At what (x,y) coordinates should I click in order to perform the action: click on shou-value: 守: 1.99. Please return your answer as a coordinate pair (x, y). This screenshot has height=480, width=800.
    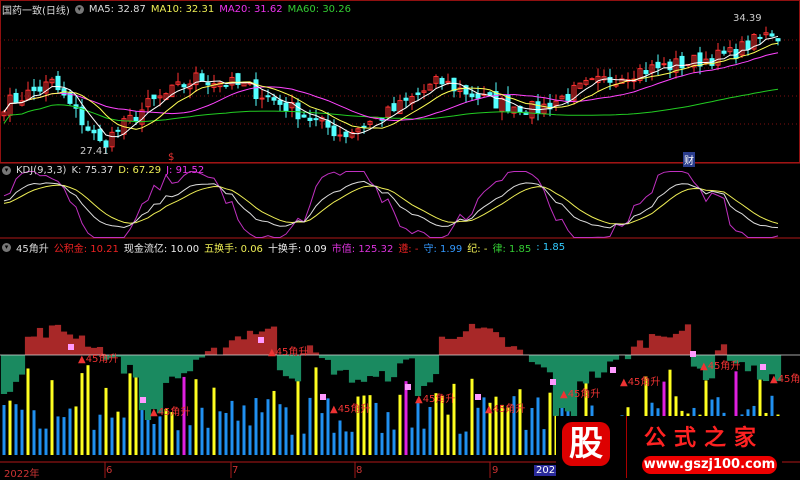
    Looking at the image, I should click on (443, 249).